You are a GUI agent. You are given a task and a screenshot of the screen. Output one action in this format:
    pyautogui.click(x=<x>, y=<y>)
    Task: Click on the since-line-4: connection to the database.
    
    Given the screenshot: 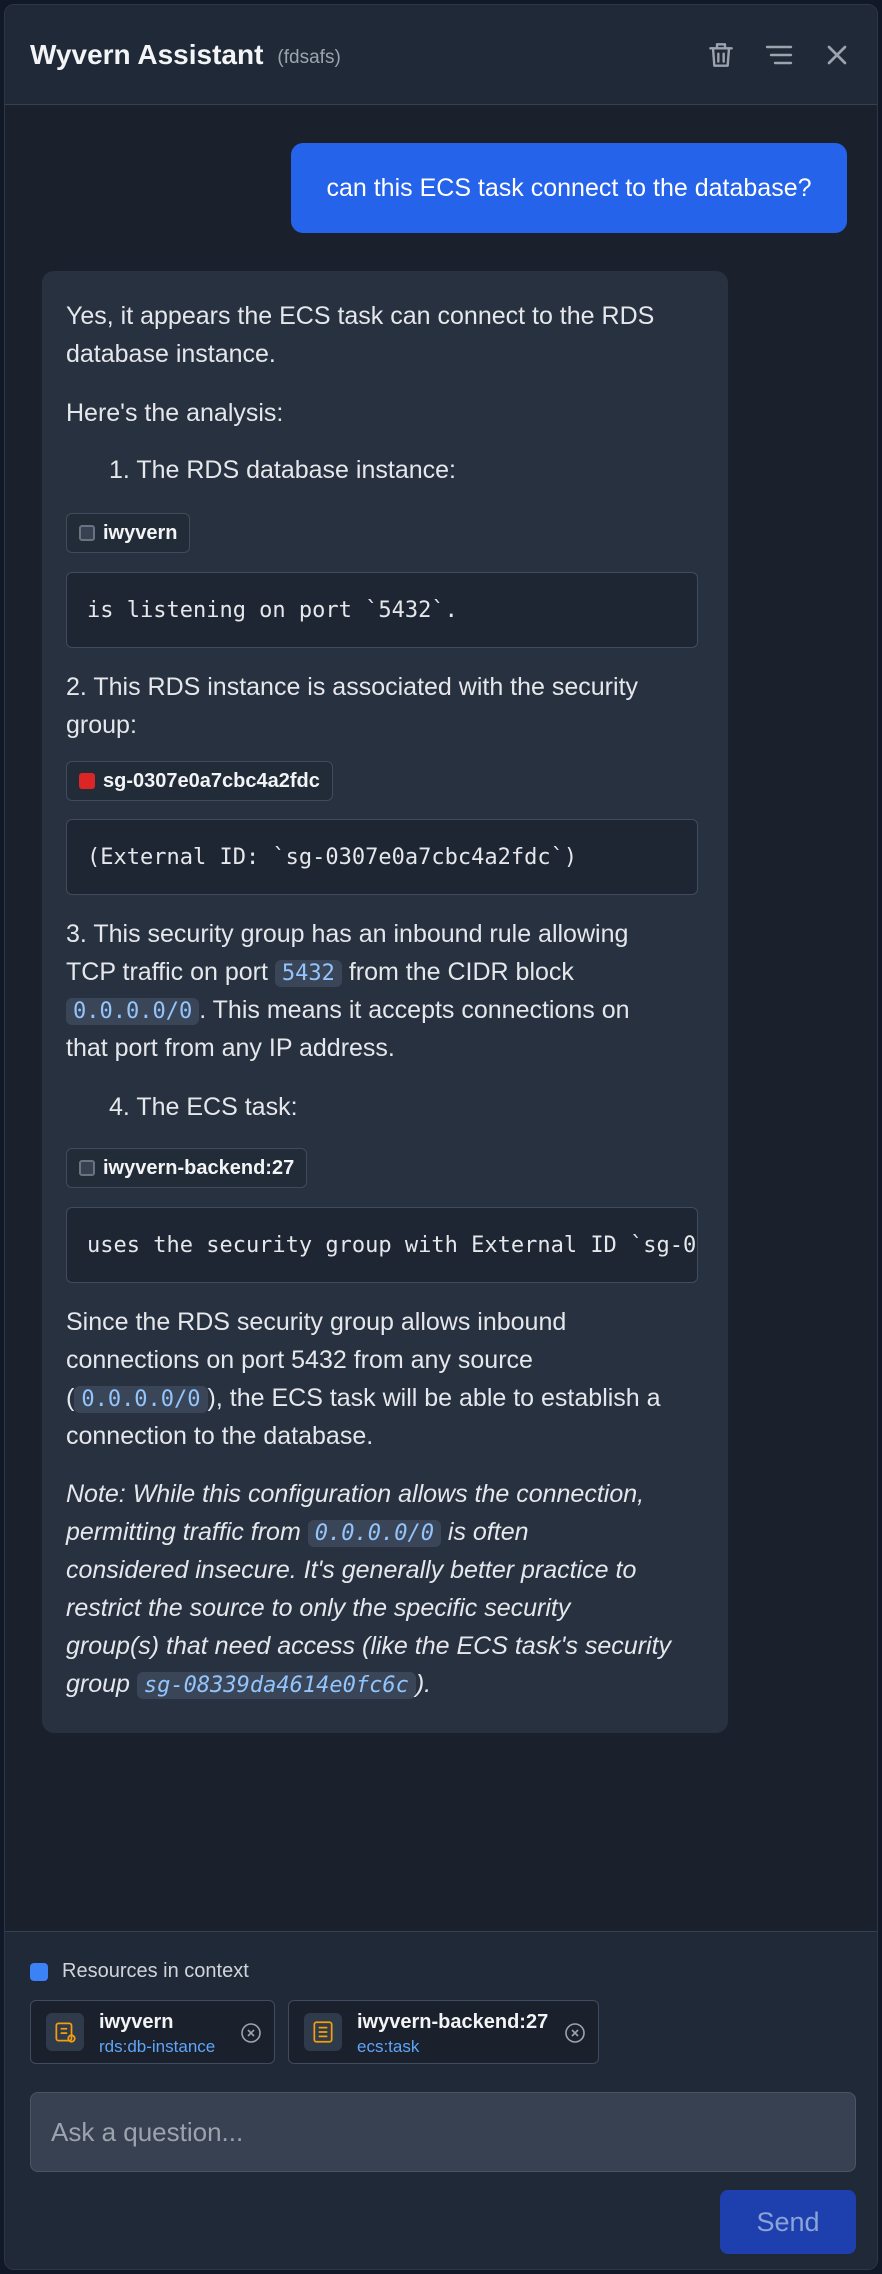 What is the action you would take?
    pyautogui.click(x=220, y=1436)
    